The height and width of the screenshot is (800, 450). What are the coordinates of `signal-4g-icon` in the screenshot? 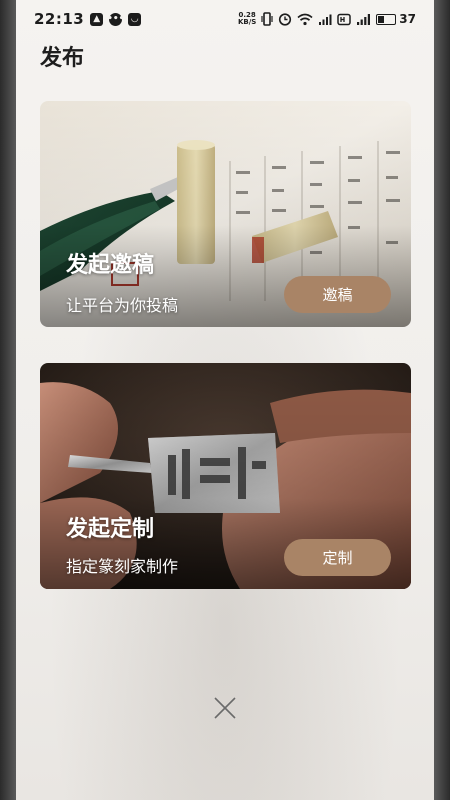 It's located at (325, 19).